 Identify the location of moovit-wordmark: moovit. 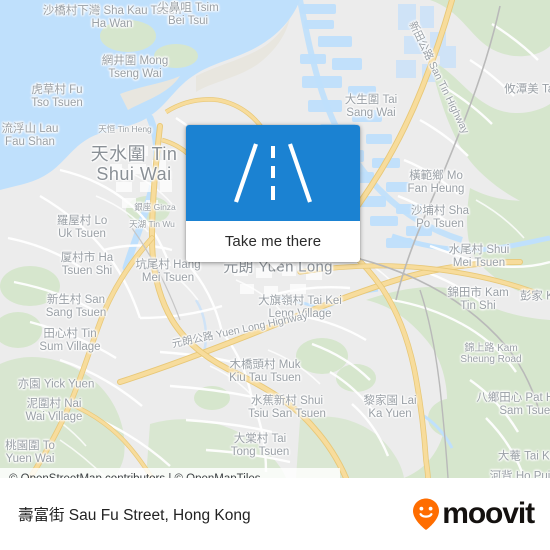
(488, 513).